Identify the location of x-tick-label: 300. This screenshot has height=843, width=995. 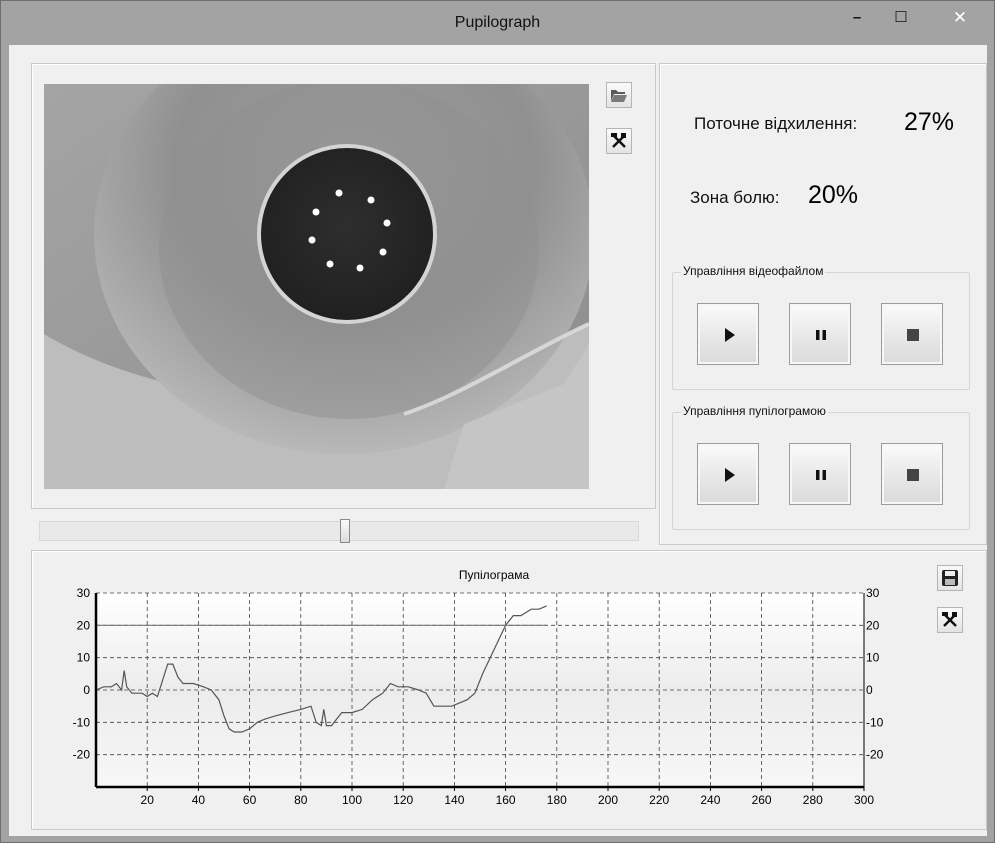
(864, 800).